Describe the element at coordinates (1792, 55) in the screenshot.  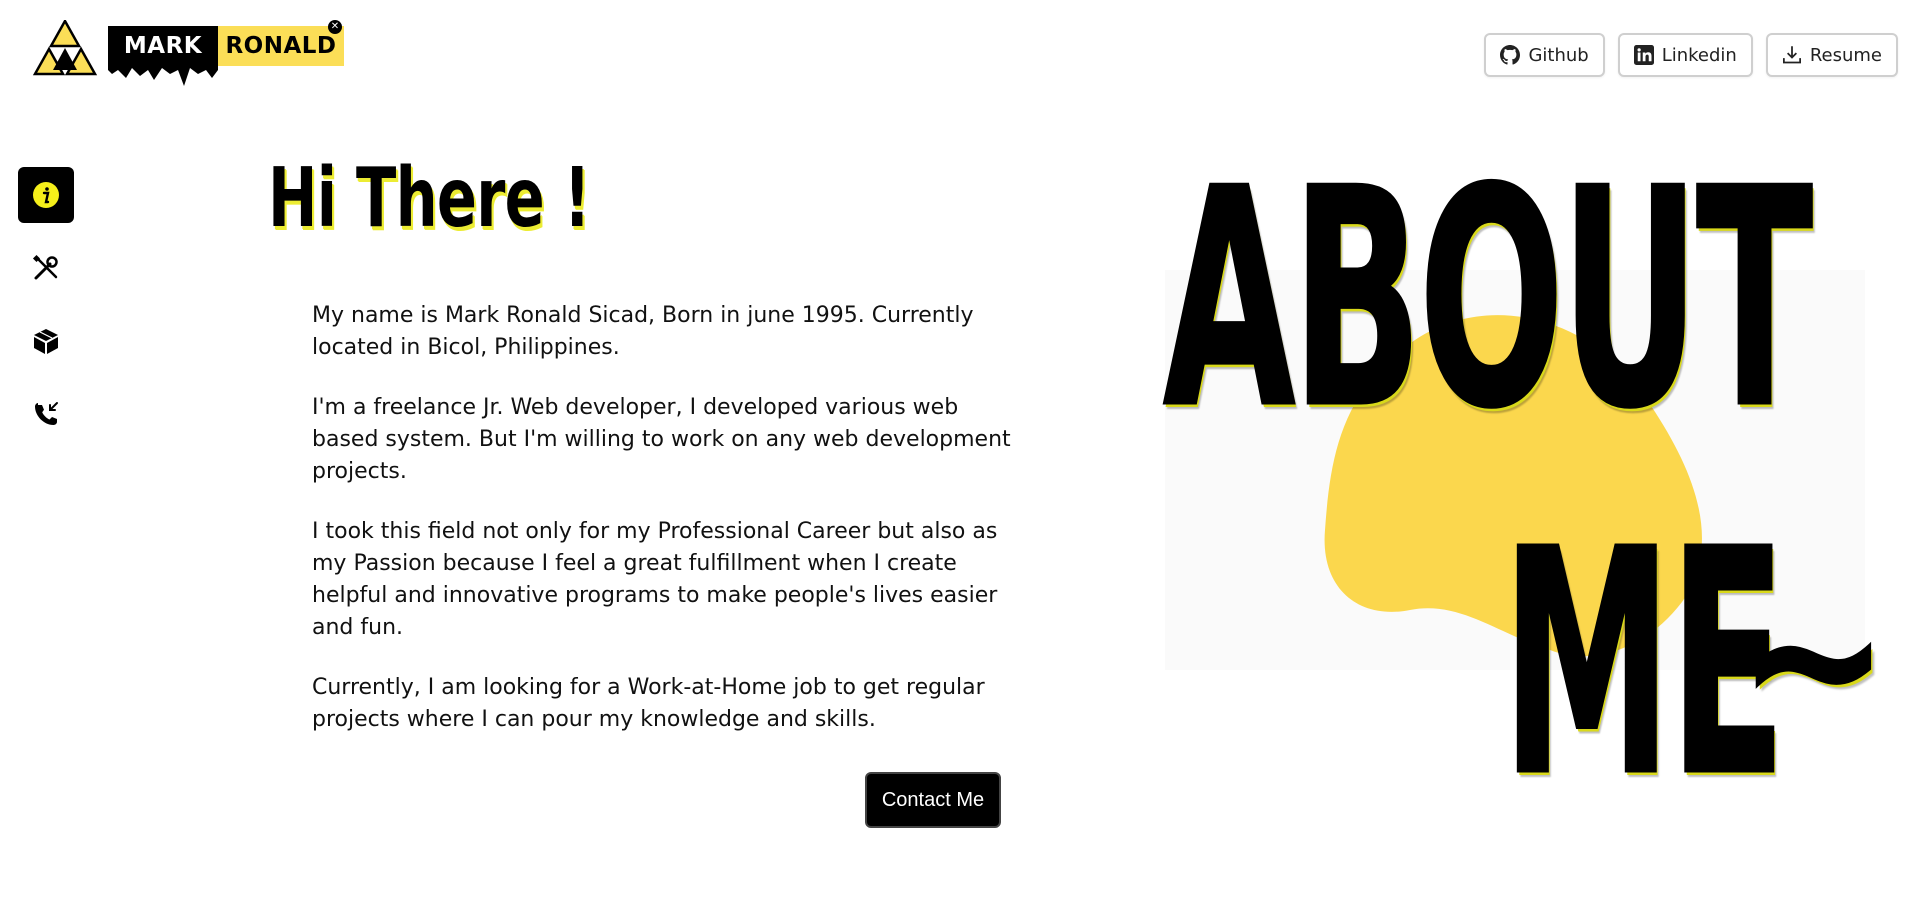
I see `download-icon` at that location.